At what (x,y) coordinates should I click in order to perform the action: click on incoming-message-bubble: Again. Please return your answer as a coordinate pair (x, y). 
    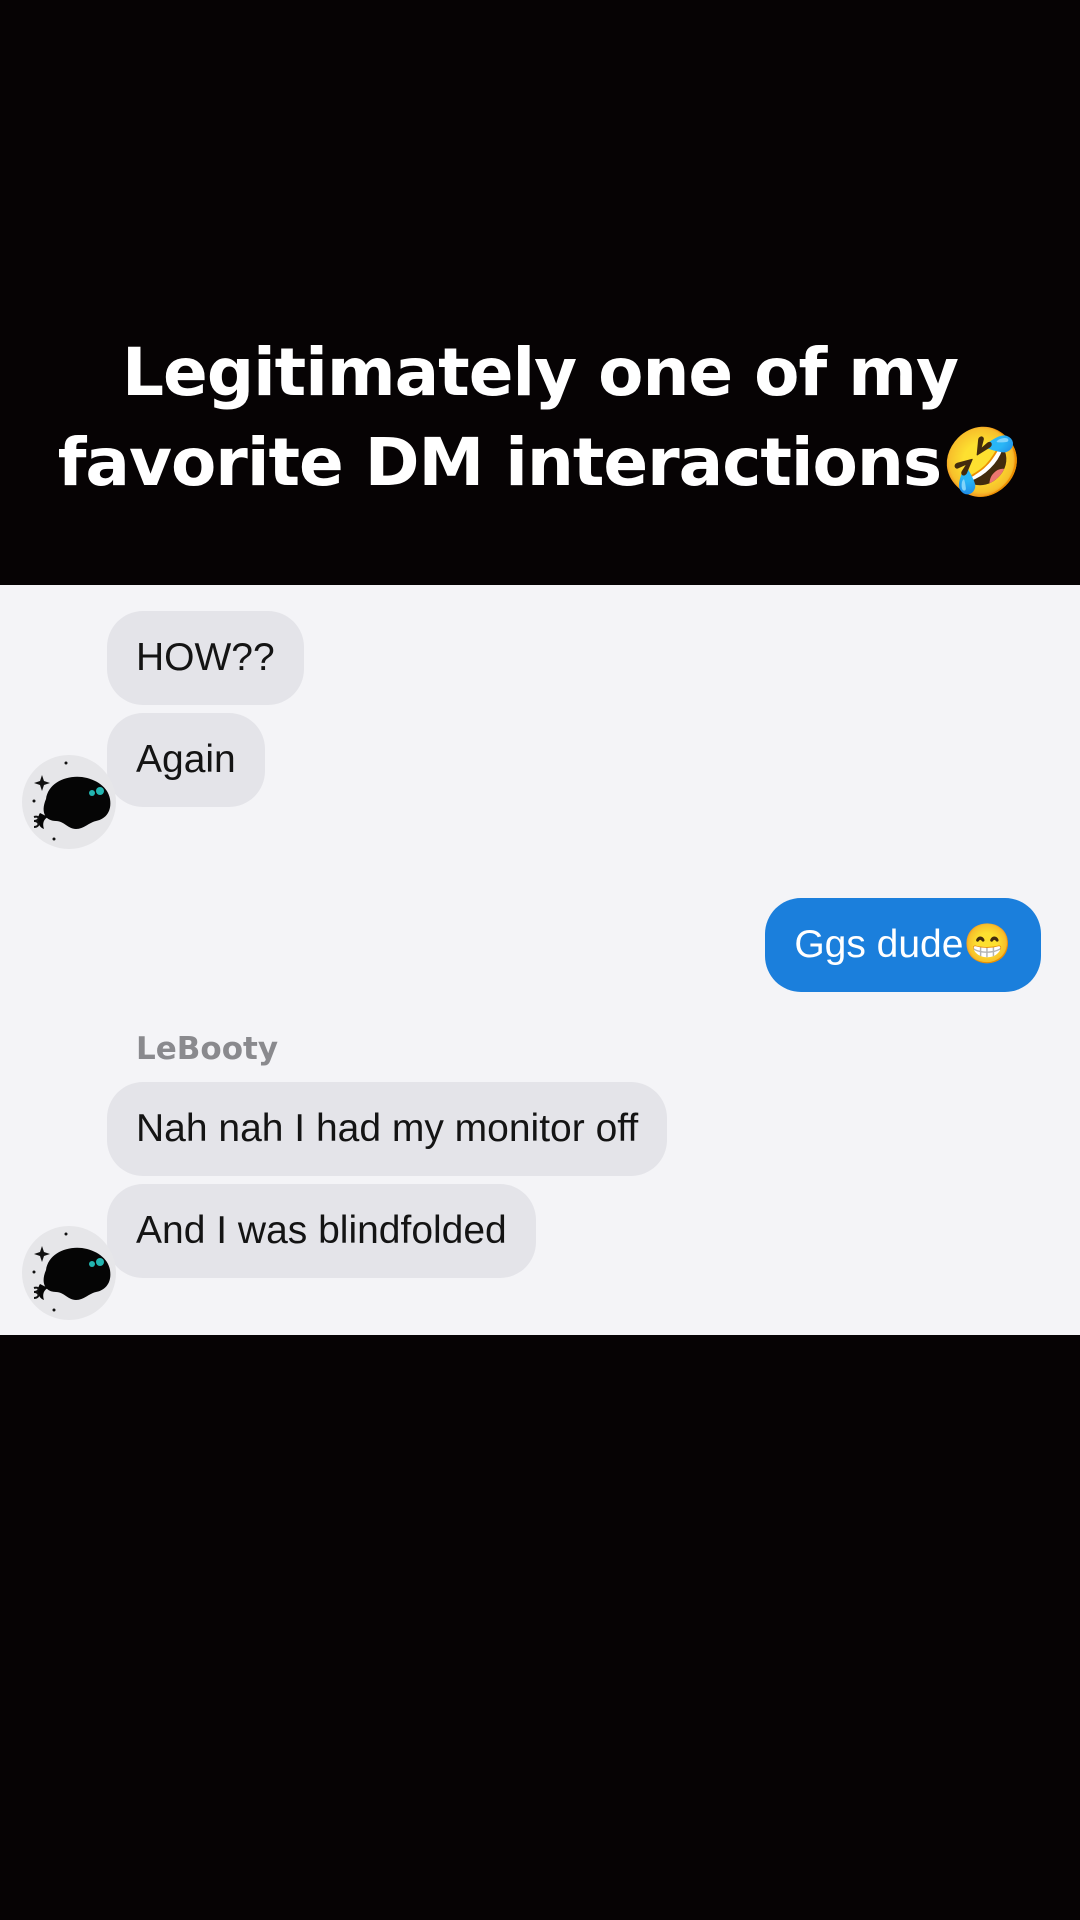
    Looking at the image, I should click on (186, 760).